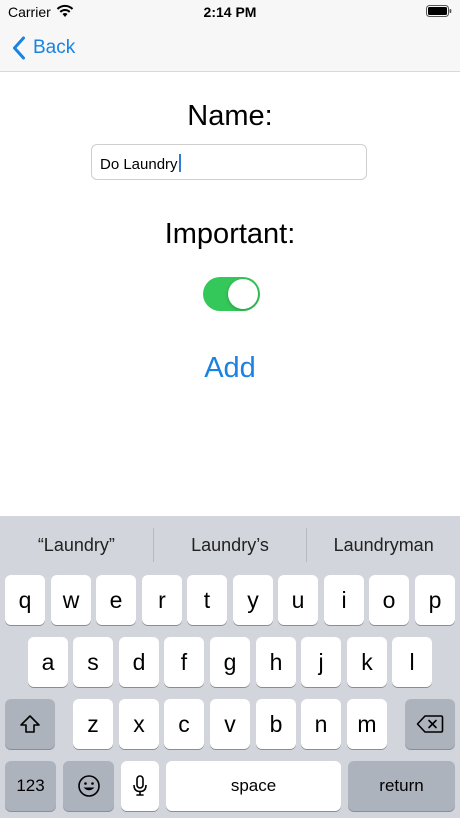 The height and width of the screenshot is (818, 460). What do you see at coordinates (412, 662) in the screenshot?
I see `key-l: l` at bounding box center [412, 662].